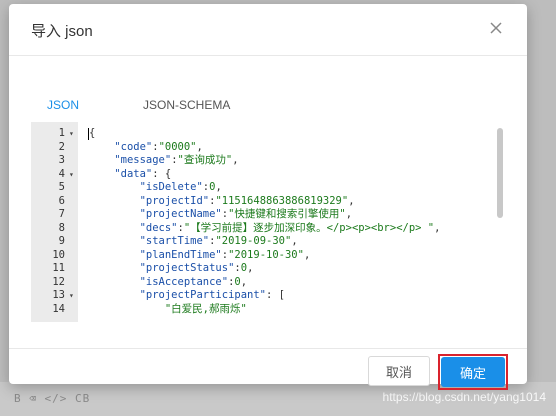 The height and width of the screenshot is (416, 556). What do you see at coordinates (247, 200) in the screenshot?
I see `code-line: "projectId":"1151648863886819329",` at bounding box center [247, 200].